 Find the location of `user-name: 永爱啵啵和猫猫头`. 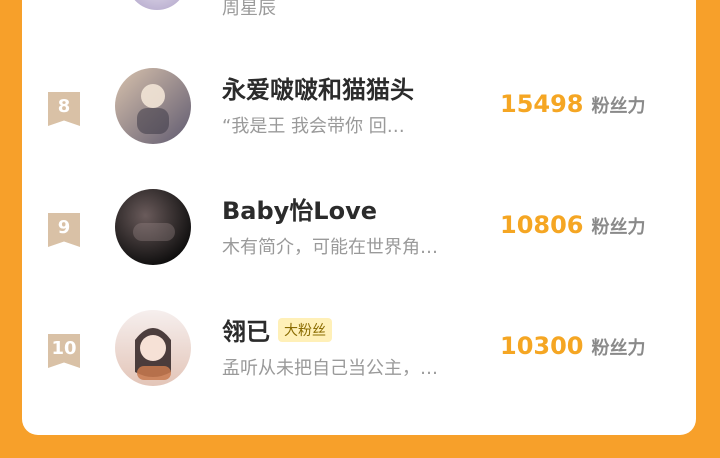

user-name: 永爱啵啵和猫猫头 is located at coordinates (318, 90).